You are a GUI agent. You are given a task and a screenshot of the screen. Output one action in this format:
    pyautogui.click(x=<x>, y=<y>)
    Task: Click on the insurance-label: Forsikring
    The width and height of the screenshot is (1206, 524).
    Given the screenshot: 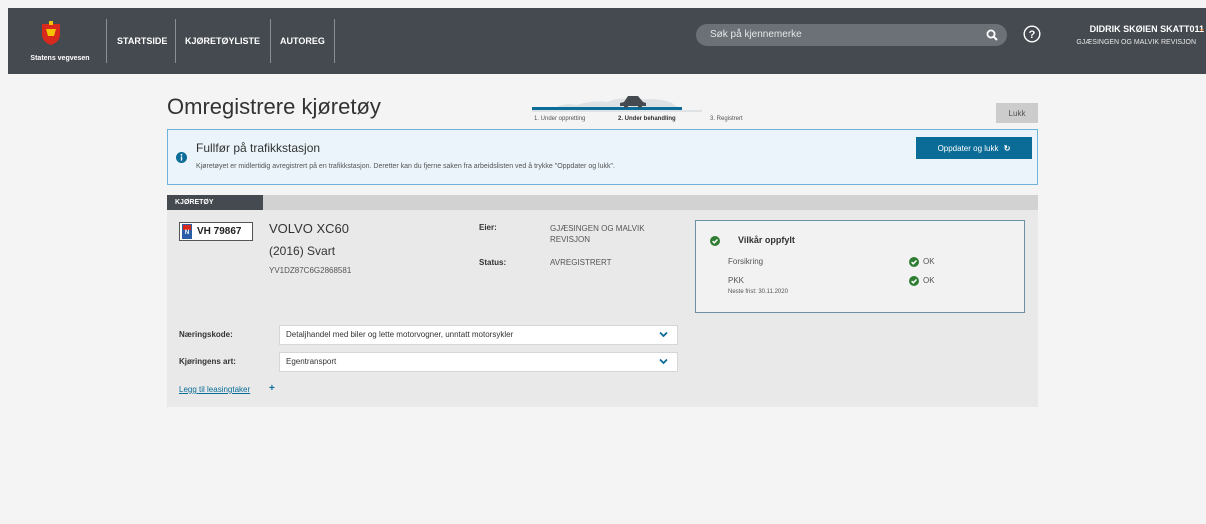 What is the action you would take?
    pyautogui.click(x=746, y=261)
    